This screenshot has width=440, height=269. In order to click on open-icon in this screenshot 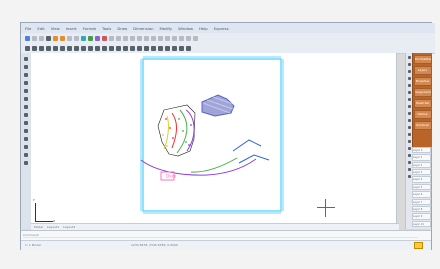, I will do `click(34, 38)`.